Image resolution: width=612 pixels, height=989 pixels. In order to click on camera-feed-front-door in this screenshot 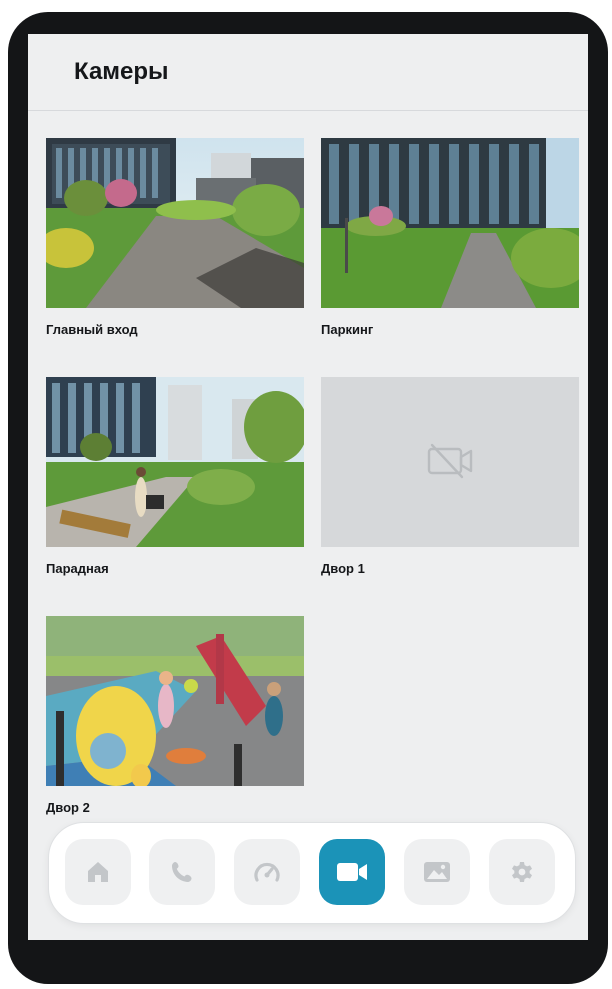, I will do `click(175, 462)`.